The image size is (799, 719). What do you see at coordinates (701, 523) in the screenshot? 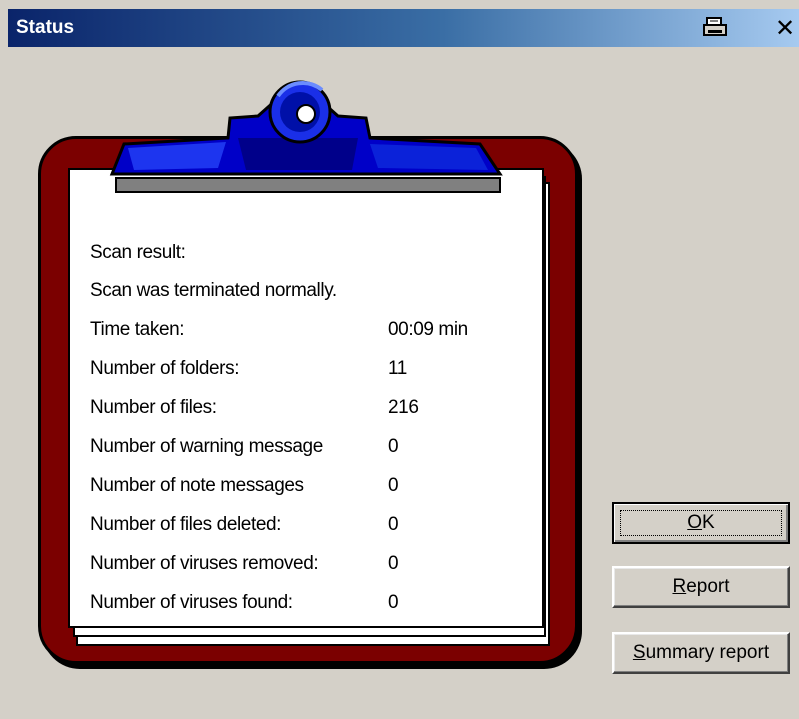
I see `ok-button: OK` at bounding box center [701, 523].